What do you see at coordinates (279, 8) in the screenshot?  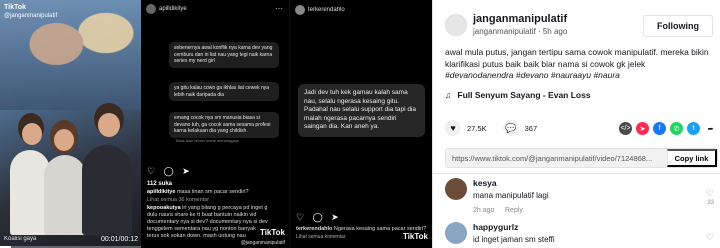 I see `more-options-icon: ⋯` at bounding box center [279, 8].